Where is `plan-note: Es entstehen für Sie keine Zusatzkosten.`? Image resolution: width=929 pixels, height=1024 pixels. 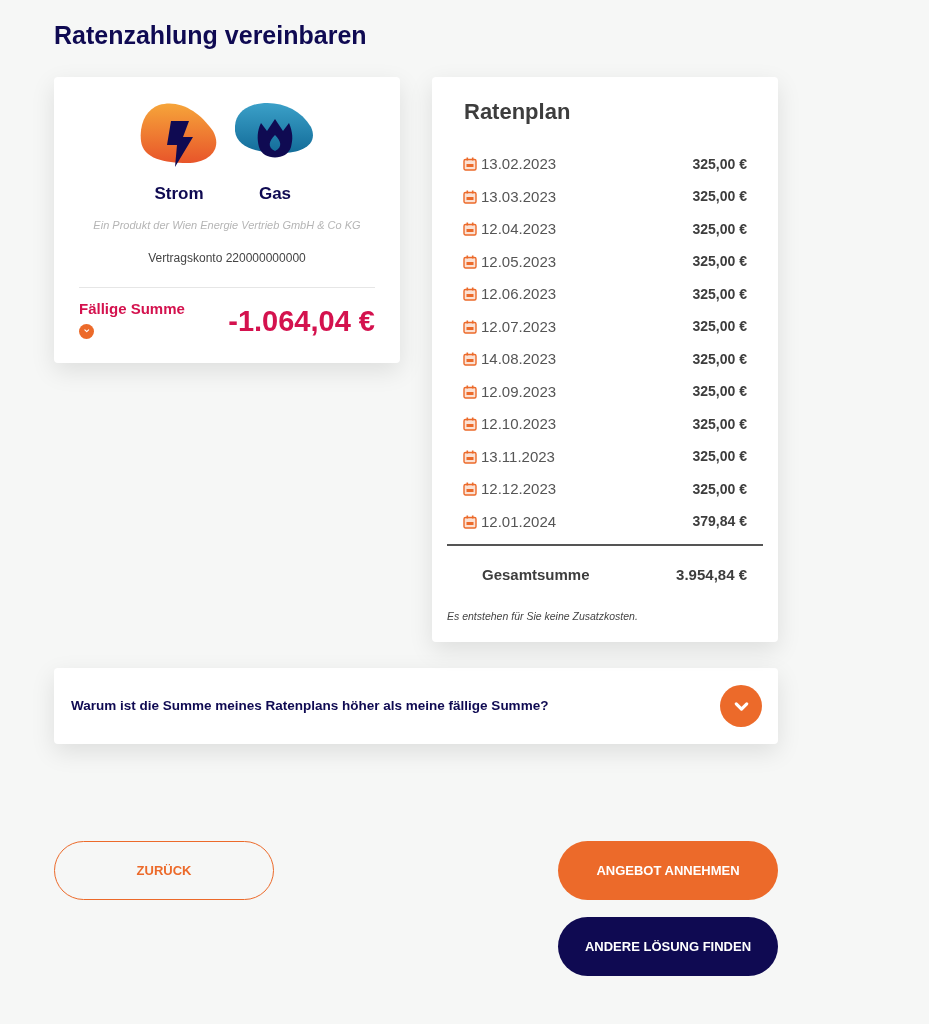
plan-note: Es entstehen für Sie keine Zusatzkosten. is located at coordinates (543, 616).